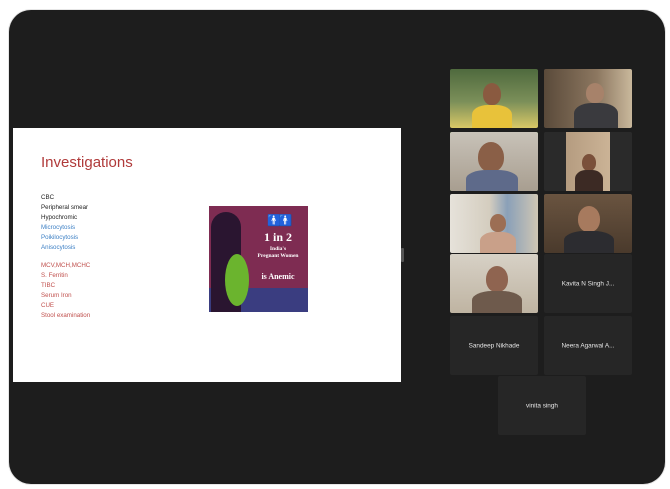  What do you see at coordinates (278, 276) in the screenshot?
I see `poster-line: is Anemic` at bounding box center [278, 276].